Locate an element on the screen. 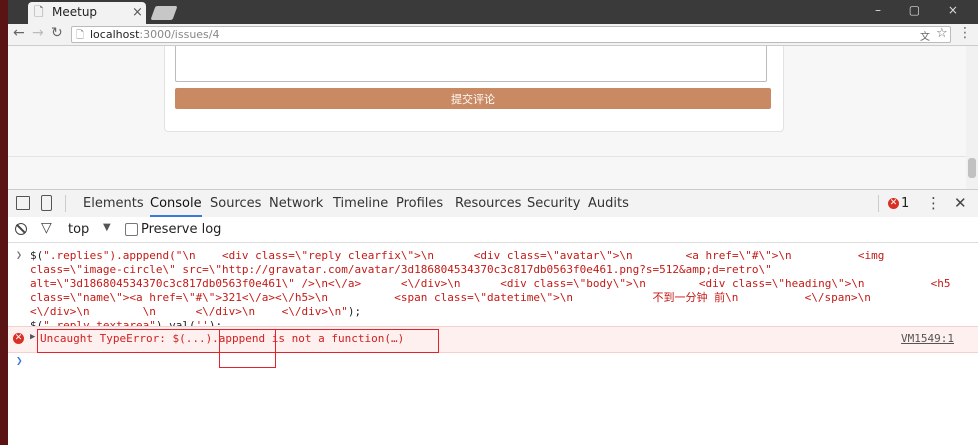 The height and width of the screenshot is (445, 978). page-info-icon: 🗋 is located at coordinates (80, 36).